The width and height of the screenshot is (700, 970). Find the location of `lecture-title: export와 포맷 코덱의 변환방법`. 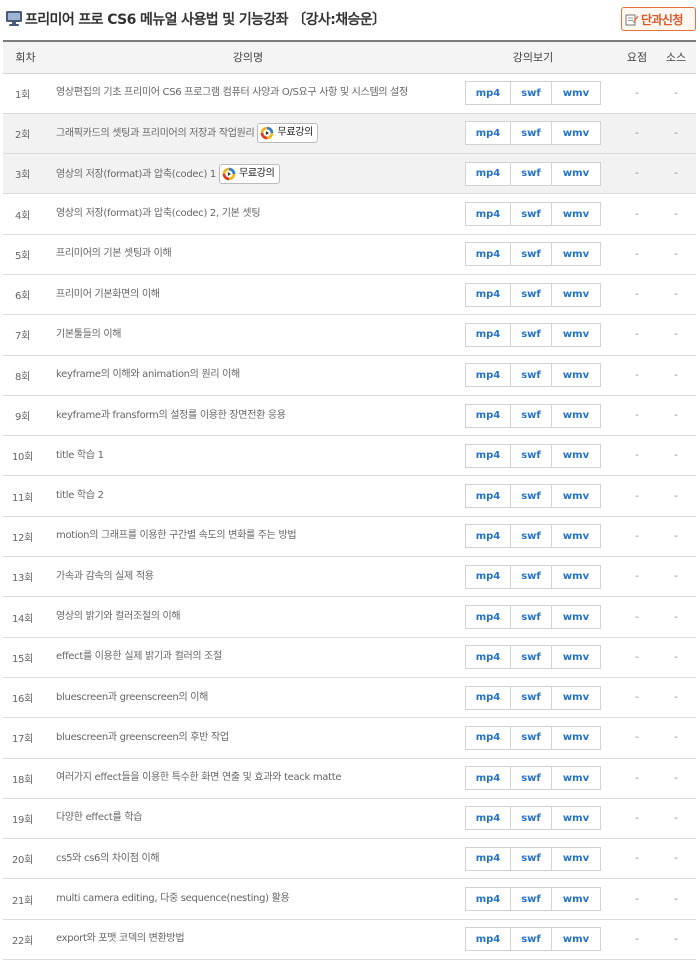

lecture-title: export와 포맷 코덱의 변환방법 is located at coordinates (120, 939).